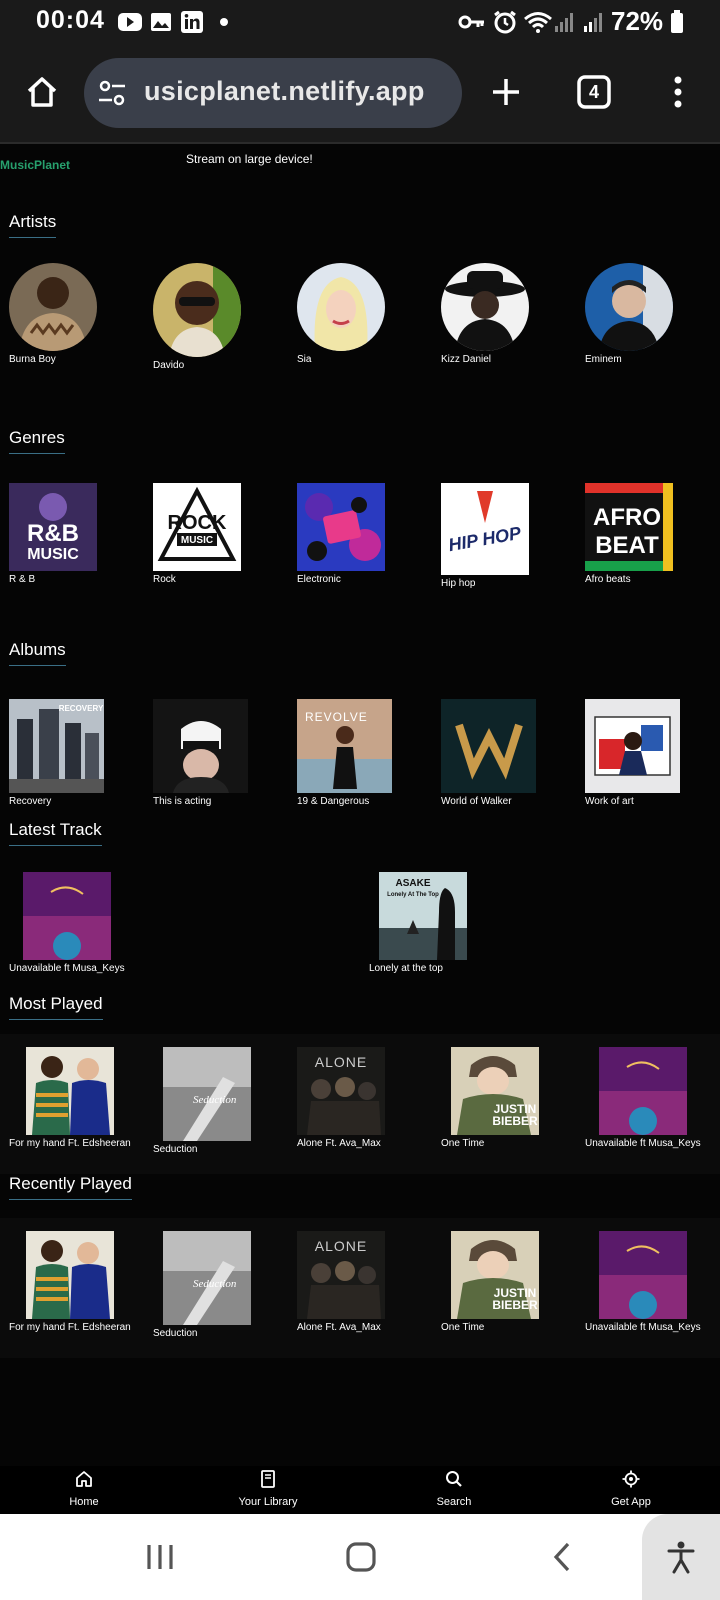  I want to click on nav-library-label: Your Library, so click(268, 1502).